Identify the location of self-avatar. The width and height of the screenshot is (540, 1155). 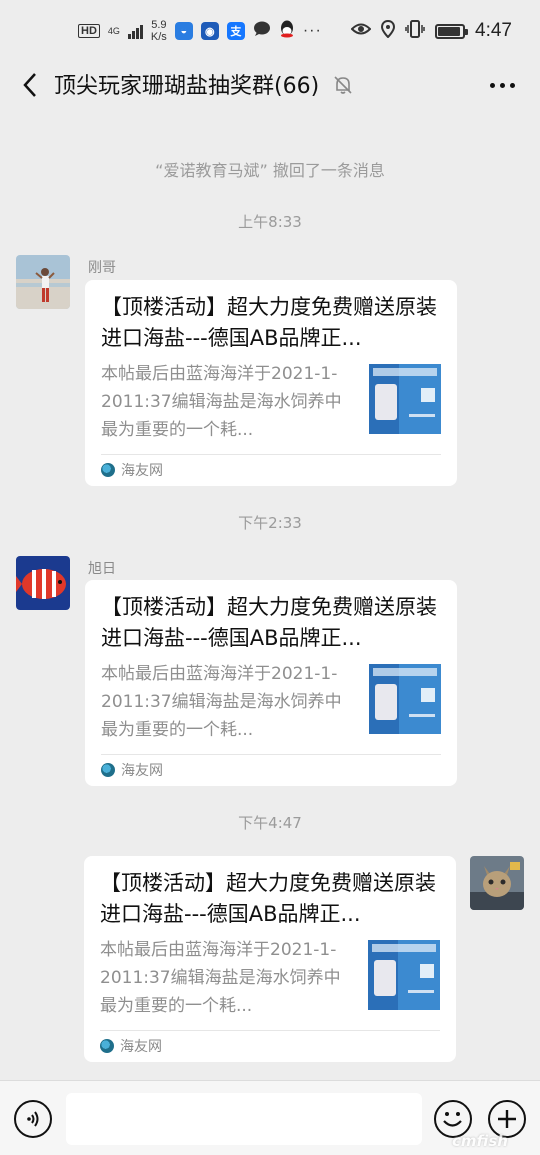
(497, 883).